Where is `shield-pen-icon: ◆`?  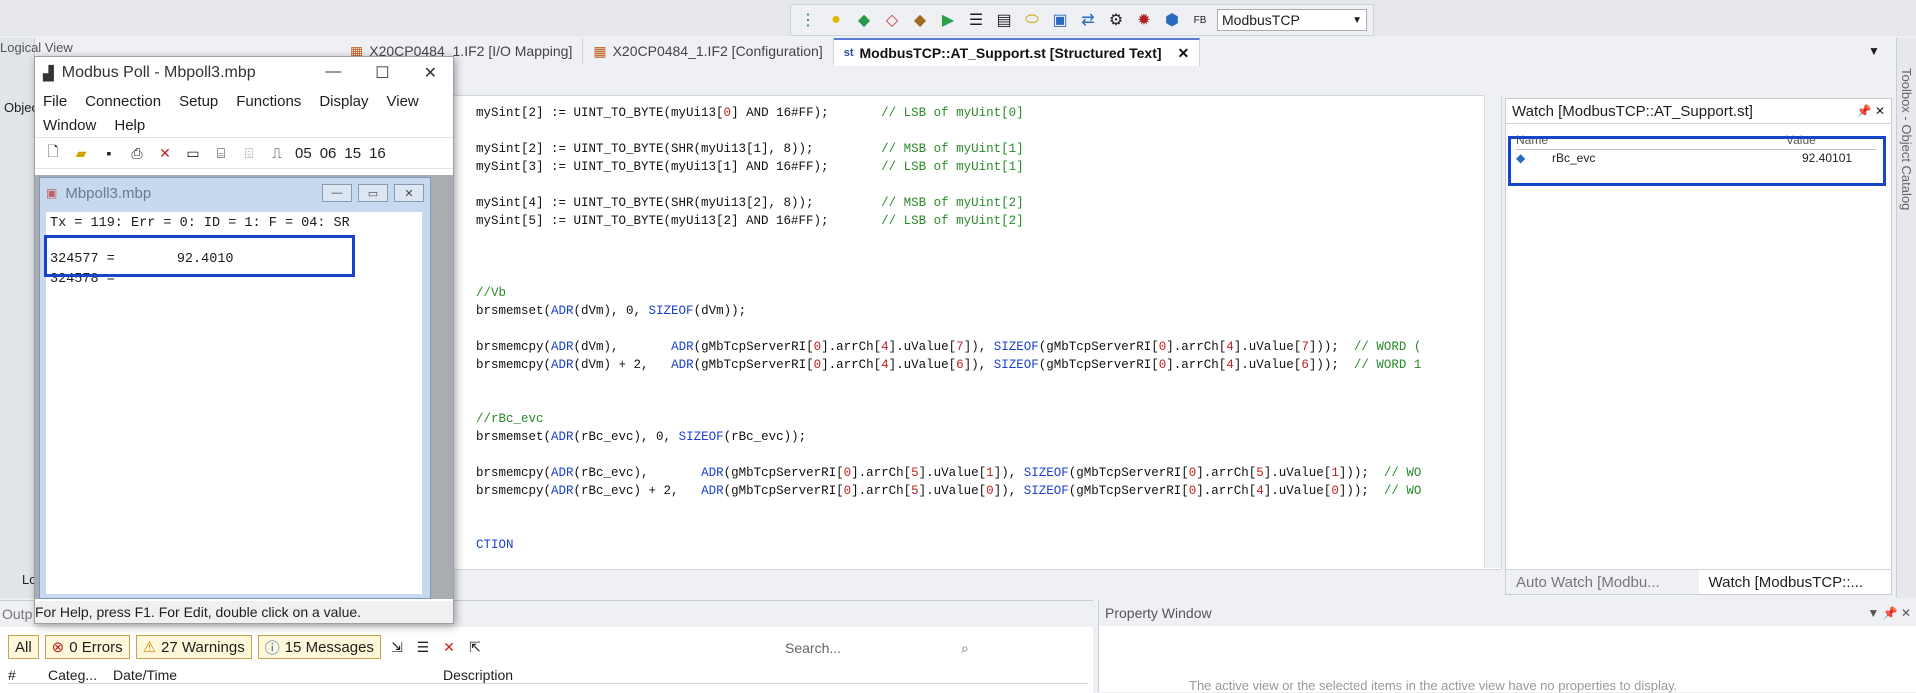 shield-pen-icon: ◆ is located at coordinates (920, 20).